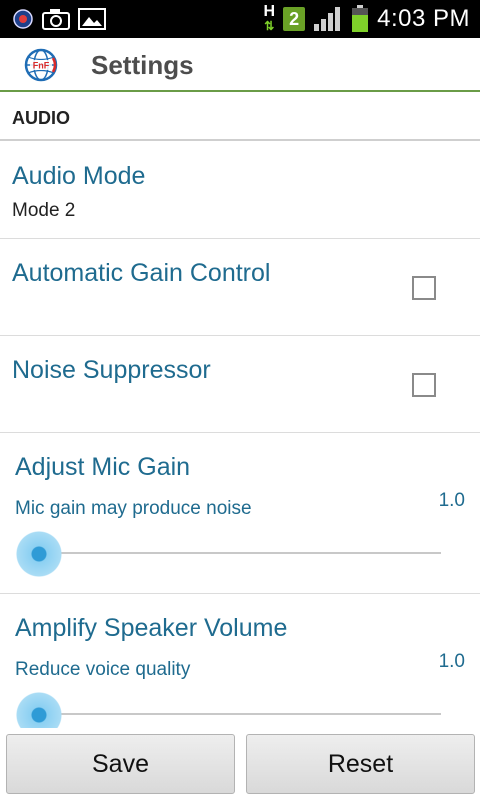  I want to click on app-notification-icon, so click(23, 19).